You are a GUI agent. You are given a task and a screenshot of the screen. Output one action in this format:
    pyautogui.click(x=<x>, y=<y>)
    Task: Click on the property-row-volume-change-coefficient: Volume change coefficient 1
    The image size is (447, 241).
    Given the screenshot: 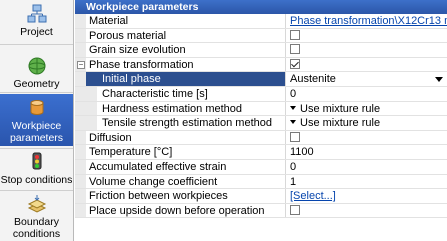 What is the action you would take?
    pyautogui.click(x=261, y=182)
    